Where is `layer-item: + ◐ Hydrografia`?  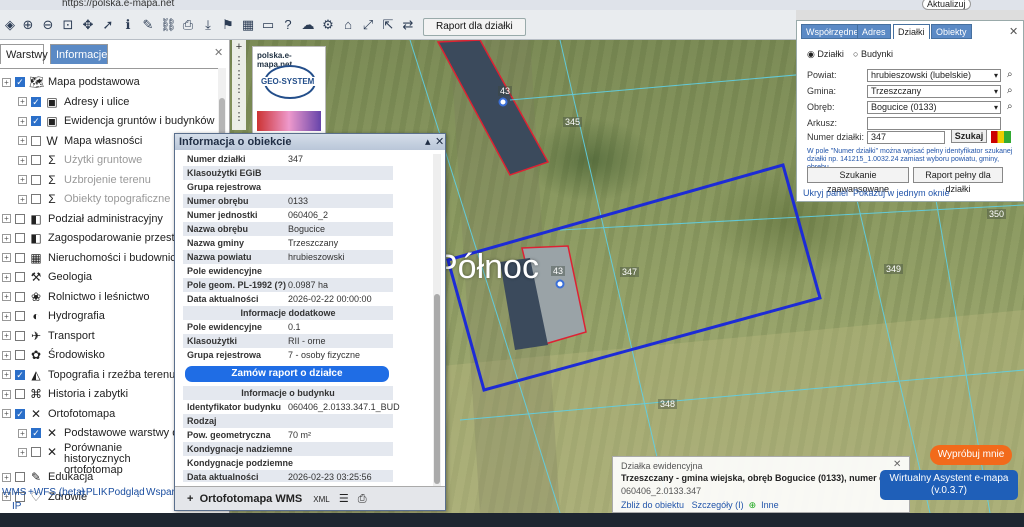
layer-item: + ◐ Hydrografia is located at coordinates (53, 316).